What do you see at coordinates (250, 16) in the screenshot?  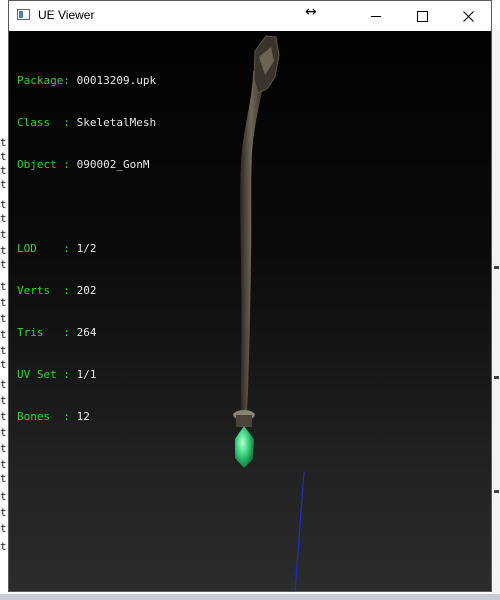 I see `title-bar: UE Viewer ↔` at bounding box center [250, 16].